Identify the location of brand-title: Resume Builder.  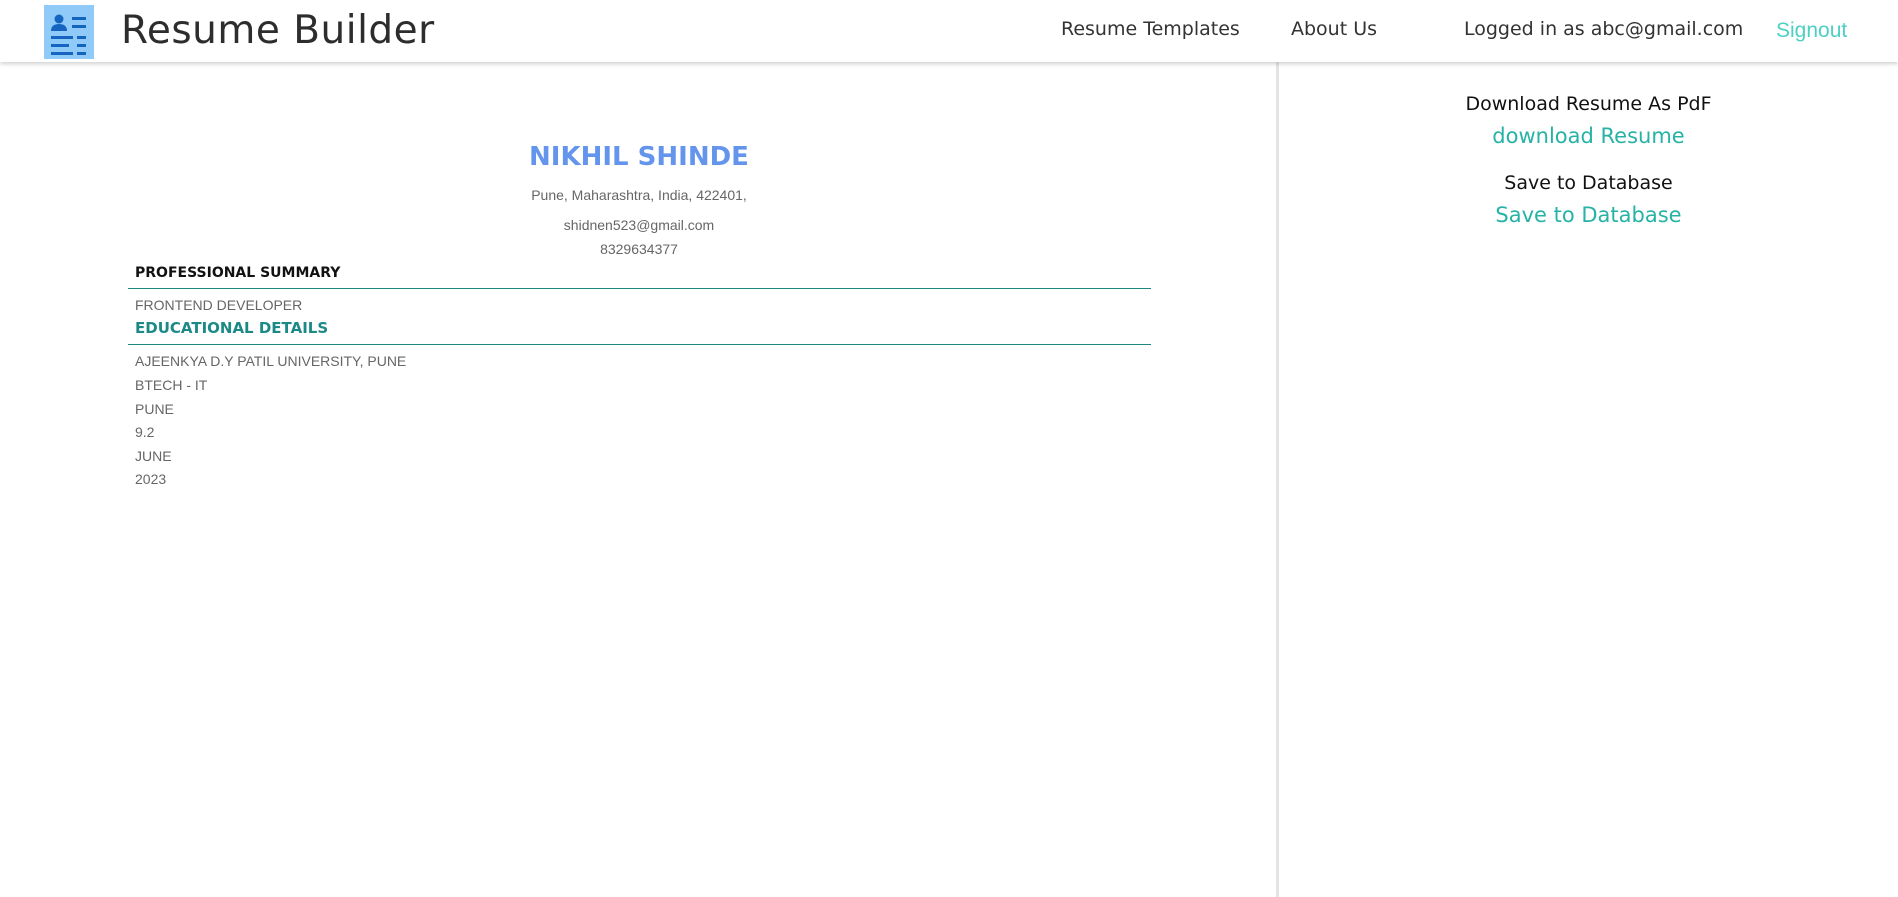
(278, 30).